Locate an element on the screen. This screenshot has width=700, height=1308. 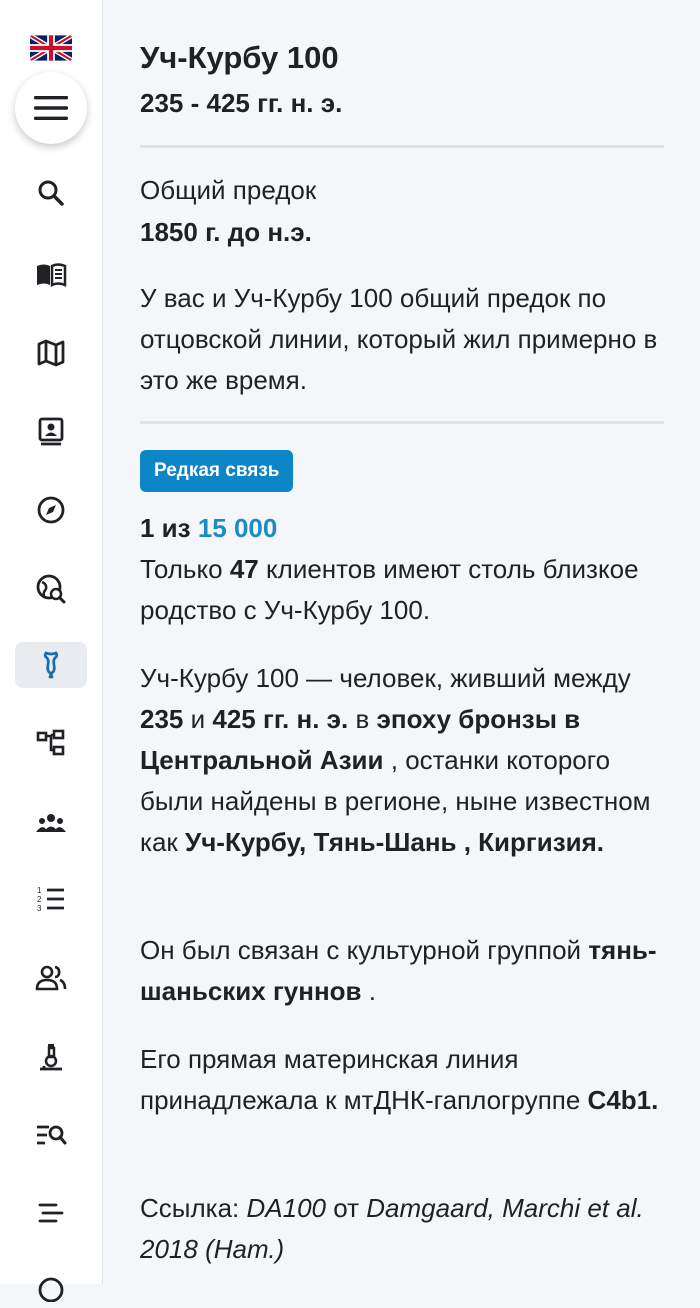
profile-card-icon is located at coordinates (51, 431).